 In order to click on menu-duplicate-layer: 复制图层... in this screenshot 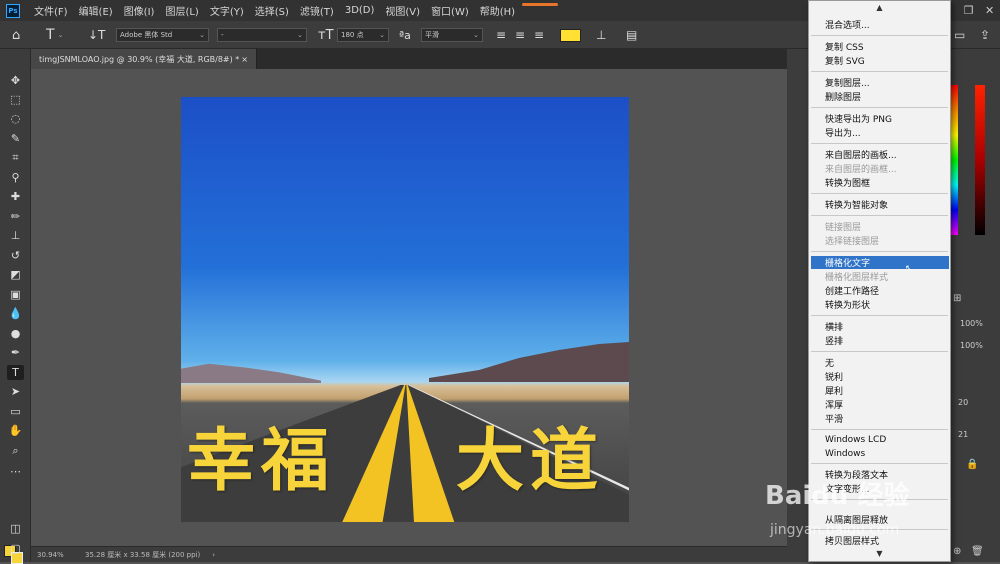, I will do `click(879, 82)`.